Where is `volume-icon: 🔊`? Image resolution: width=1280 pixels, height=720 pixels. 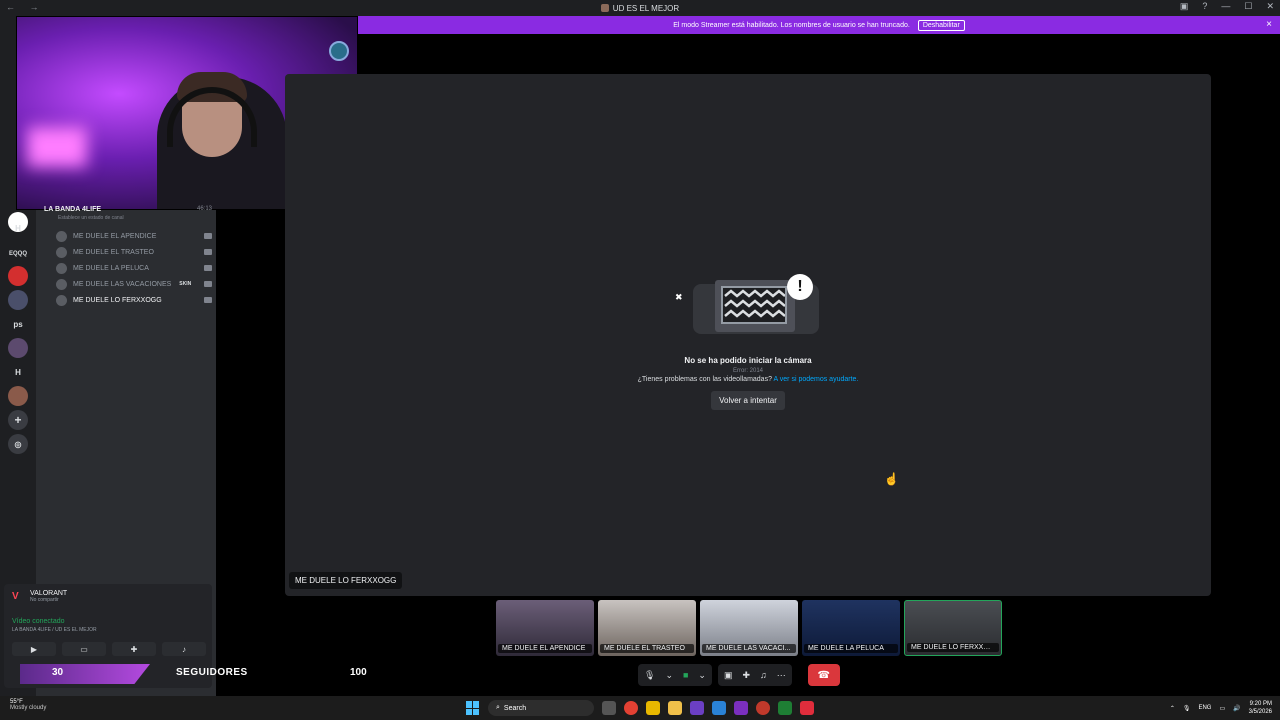 volume-icon: 🔊 is located at coordinates (1236, 708).